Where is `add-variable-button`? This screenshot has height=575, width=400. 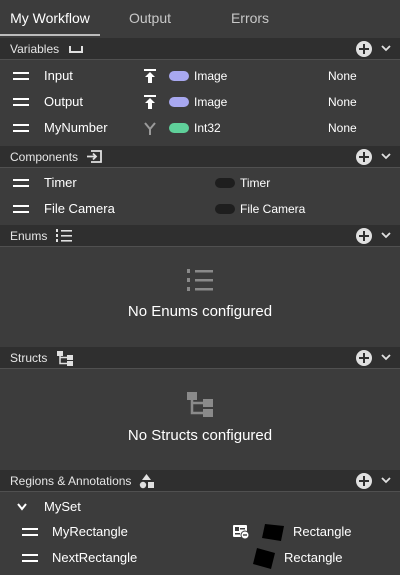
add-variable-button is located at coordinates (364, 49).